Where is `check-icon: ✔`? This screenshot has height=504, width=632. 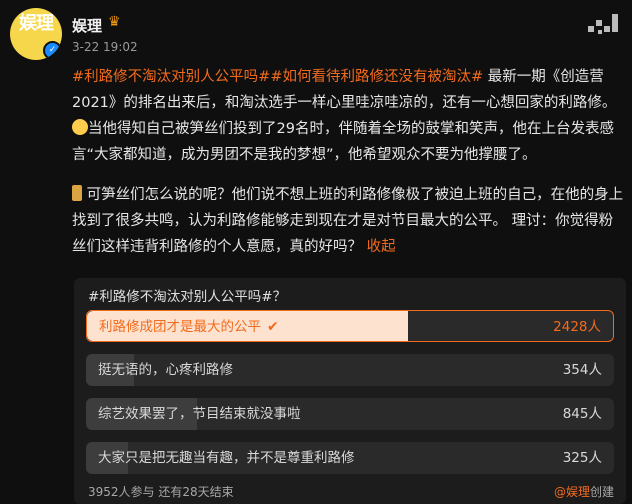 check-icon: ✔ is located at coordinates (273, 327).